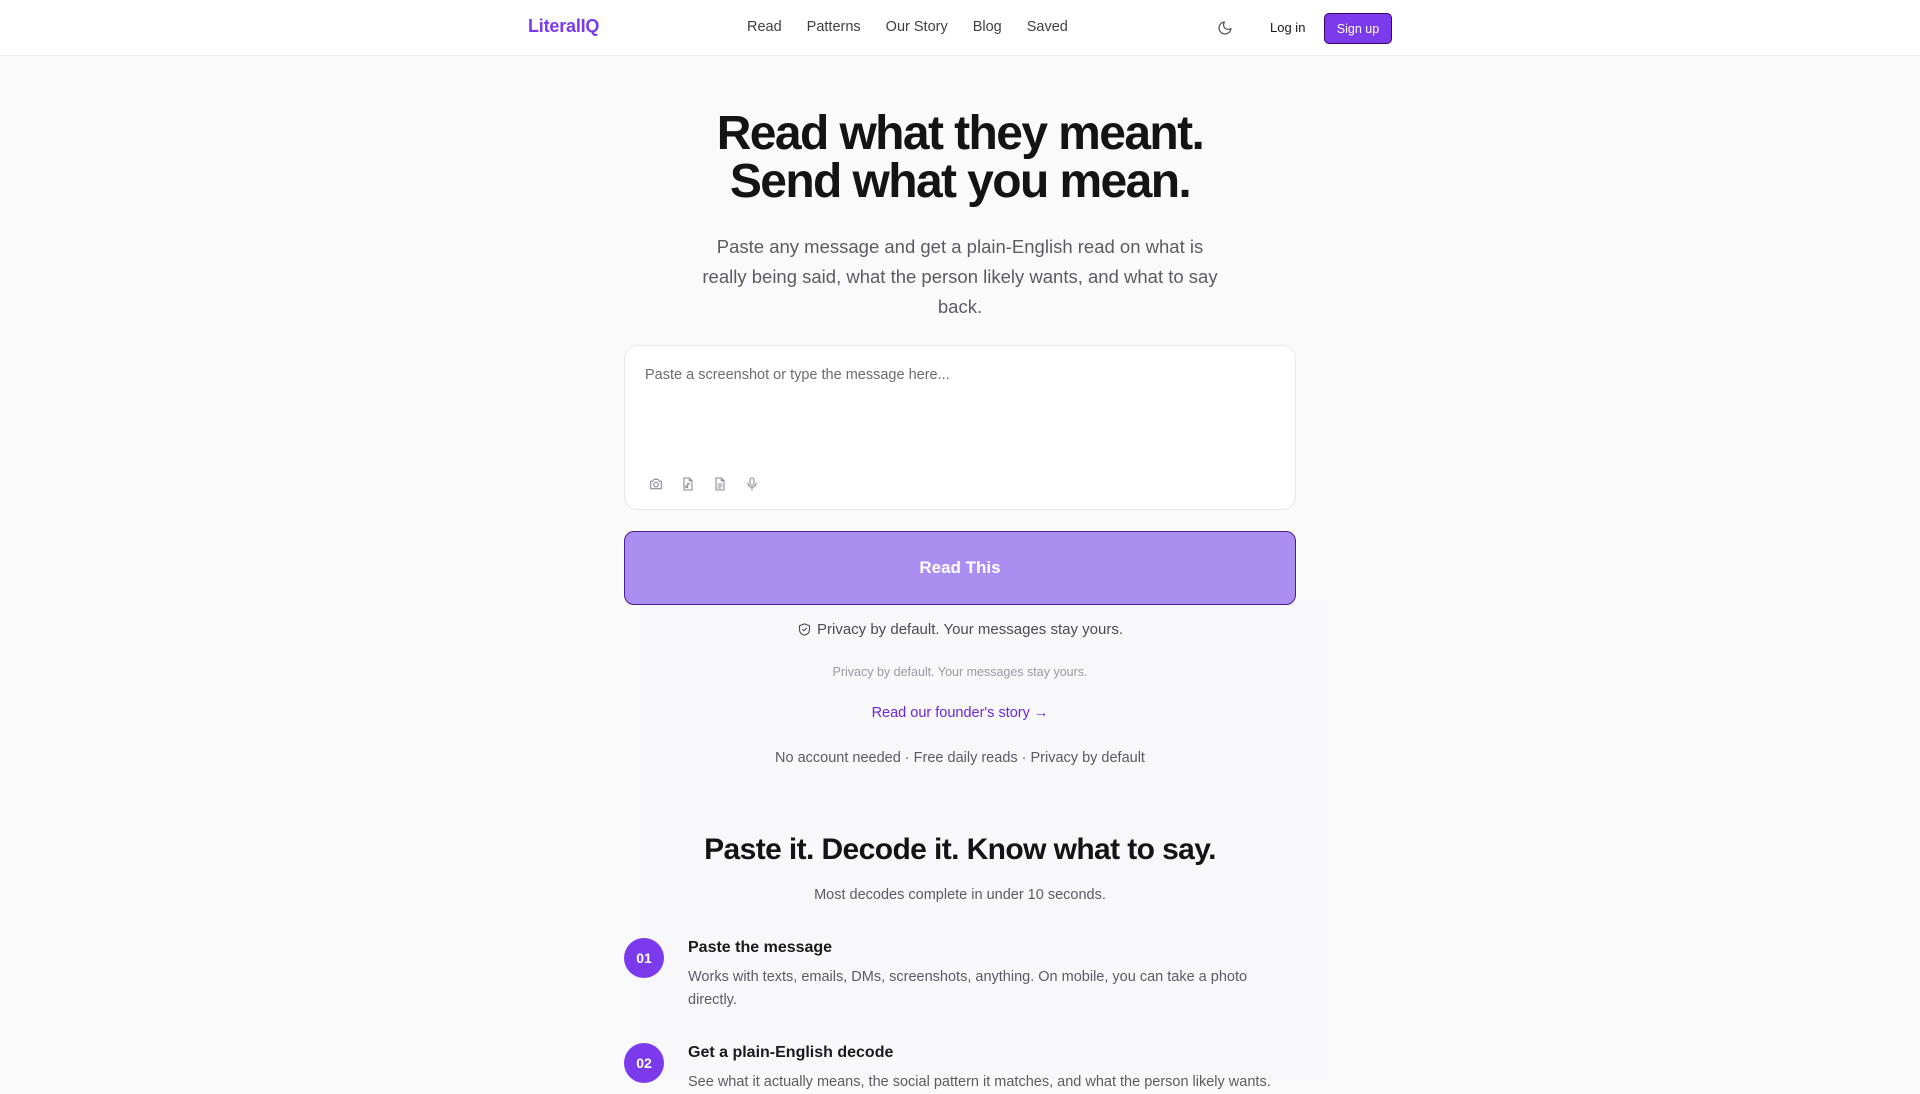 This screenshot has height=1094, width=1920. What do you see at coordinates (688, 484) in the screenshot?
I see `file-audio-icon` at bounding box center [688, 484].